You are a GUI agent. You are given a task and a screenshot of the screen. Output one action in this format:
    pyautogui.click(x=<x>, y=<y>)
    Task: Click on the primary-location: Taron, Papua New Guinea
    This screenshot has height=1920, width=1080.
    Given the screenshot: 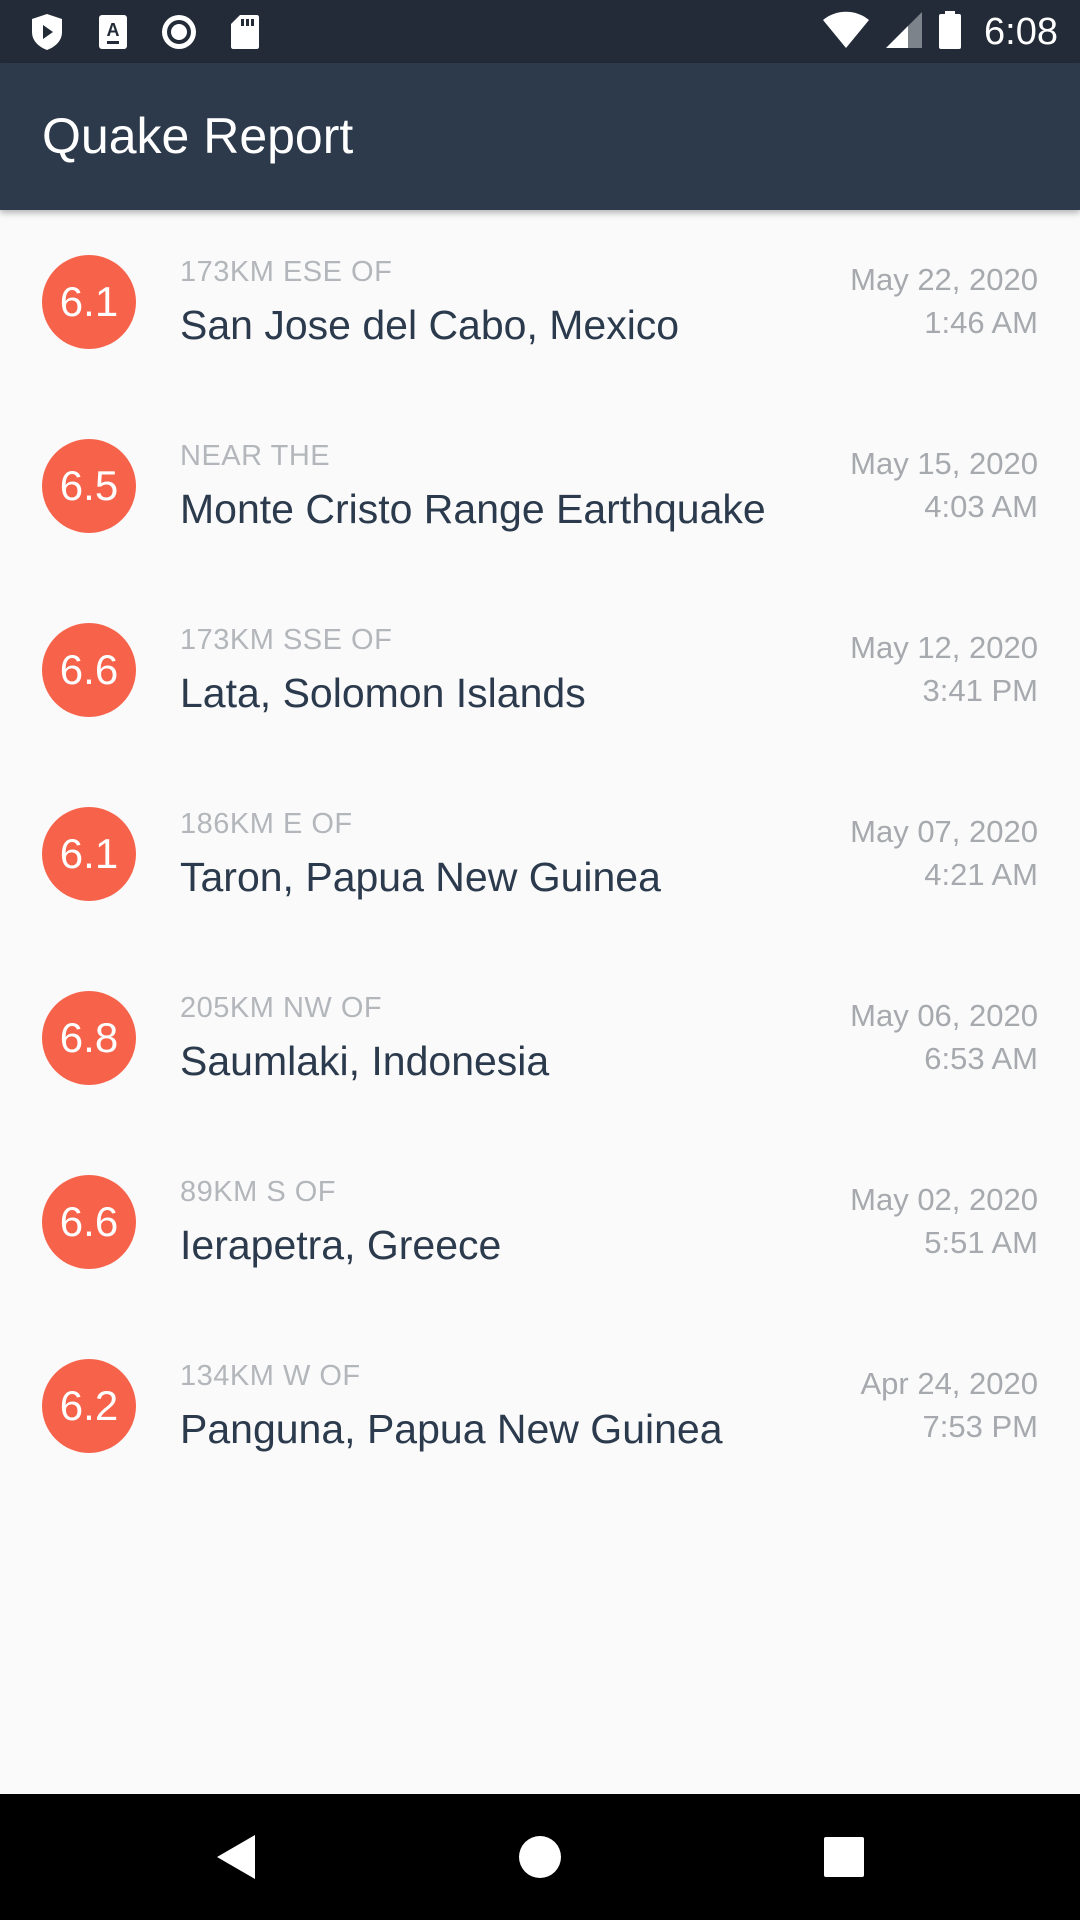 What is the action you would take?
    pyautogui.click(x=420, y=877)
    